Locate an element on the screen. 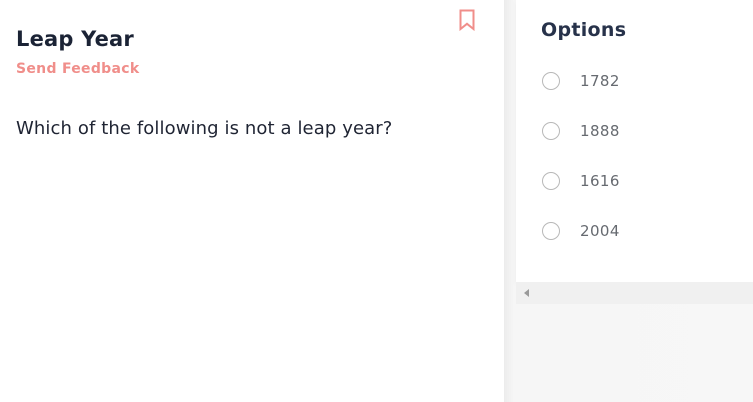  send-feedback-link: Send Feedback is located at coordinates (77, 69).